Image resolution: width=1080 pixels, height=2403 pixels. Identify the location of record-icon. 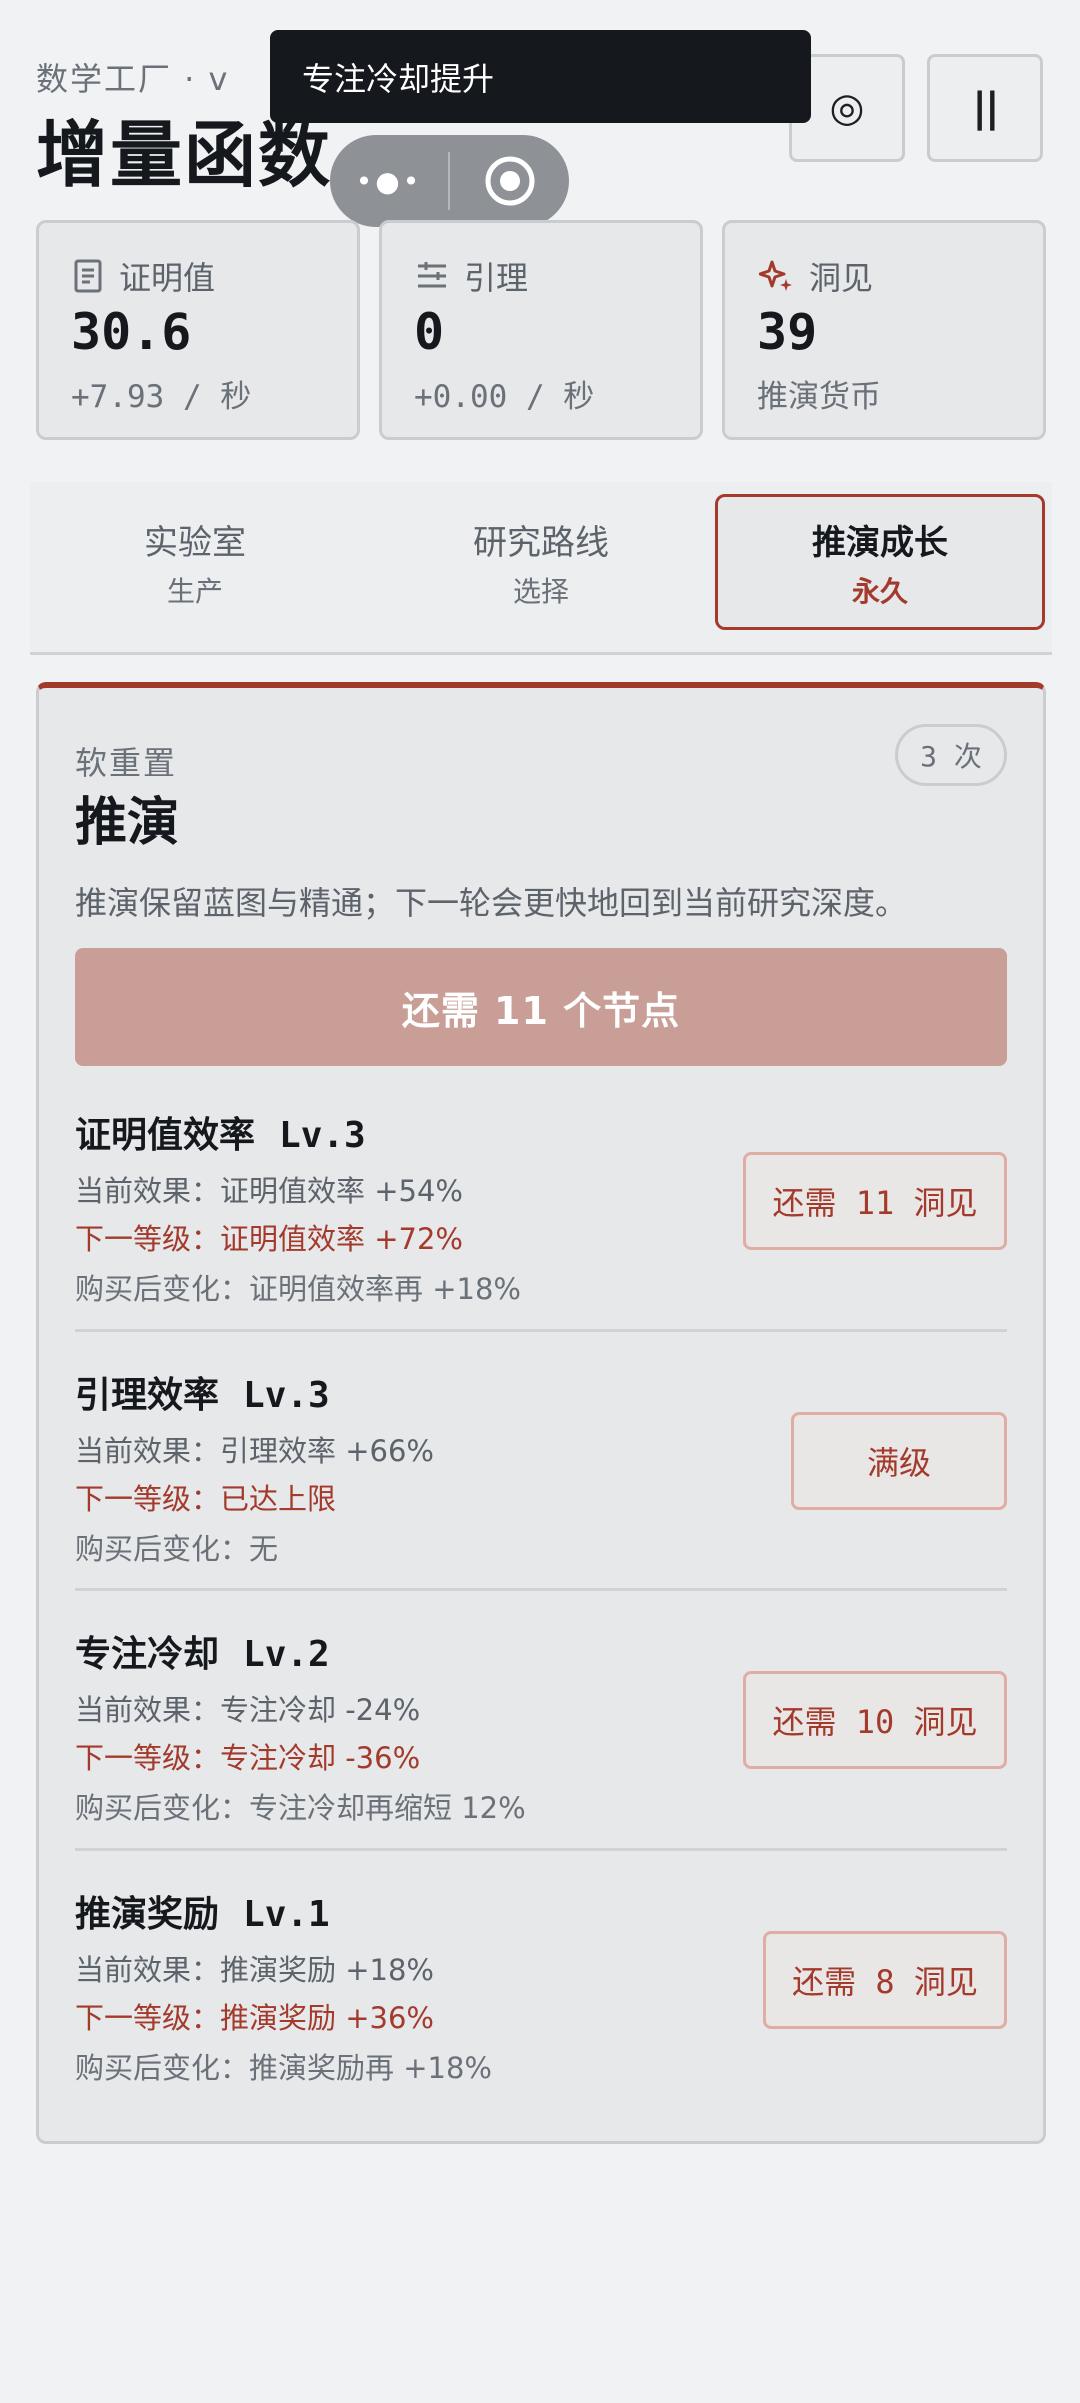
(509, 181).